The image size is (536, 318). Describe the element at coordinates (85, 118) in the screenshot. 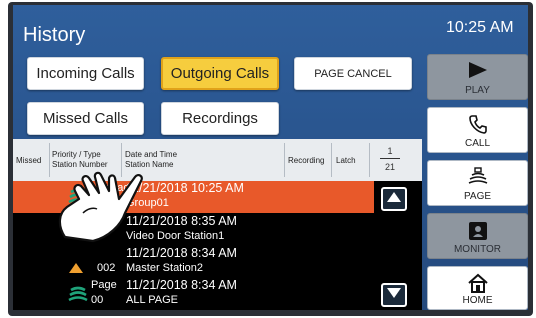

I see `missed-calls-tab: Missed Calls` at that location.